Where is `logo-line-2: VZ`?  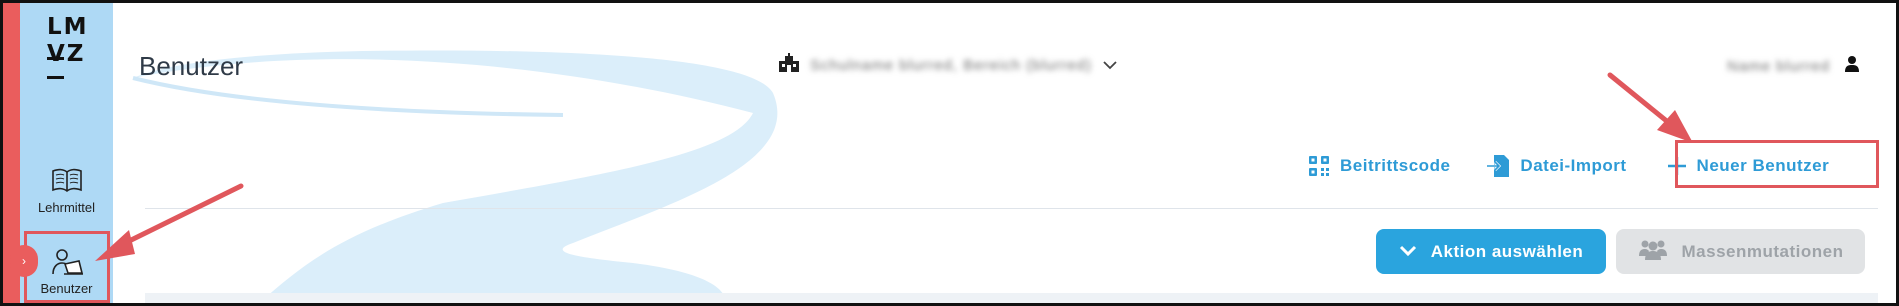
logo-line-2: VZ is located at coordinates (66, 54).